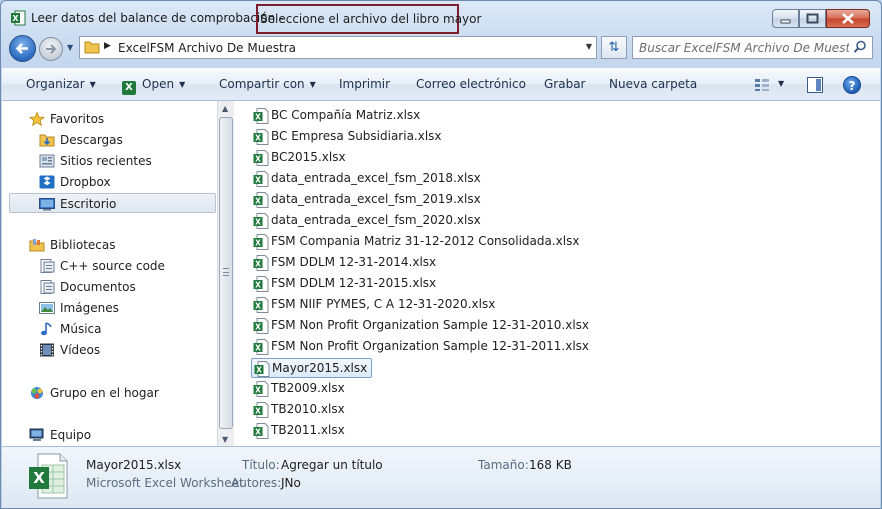  Describe the element at coordinates (354, 262) in the screenshot. I see `file-name: FSM DDLM 12-31-2014.xlsx` at that location.